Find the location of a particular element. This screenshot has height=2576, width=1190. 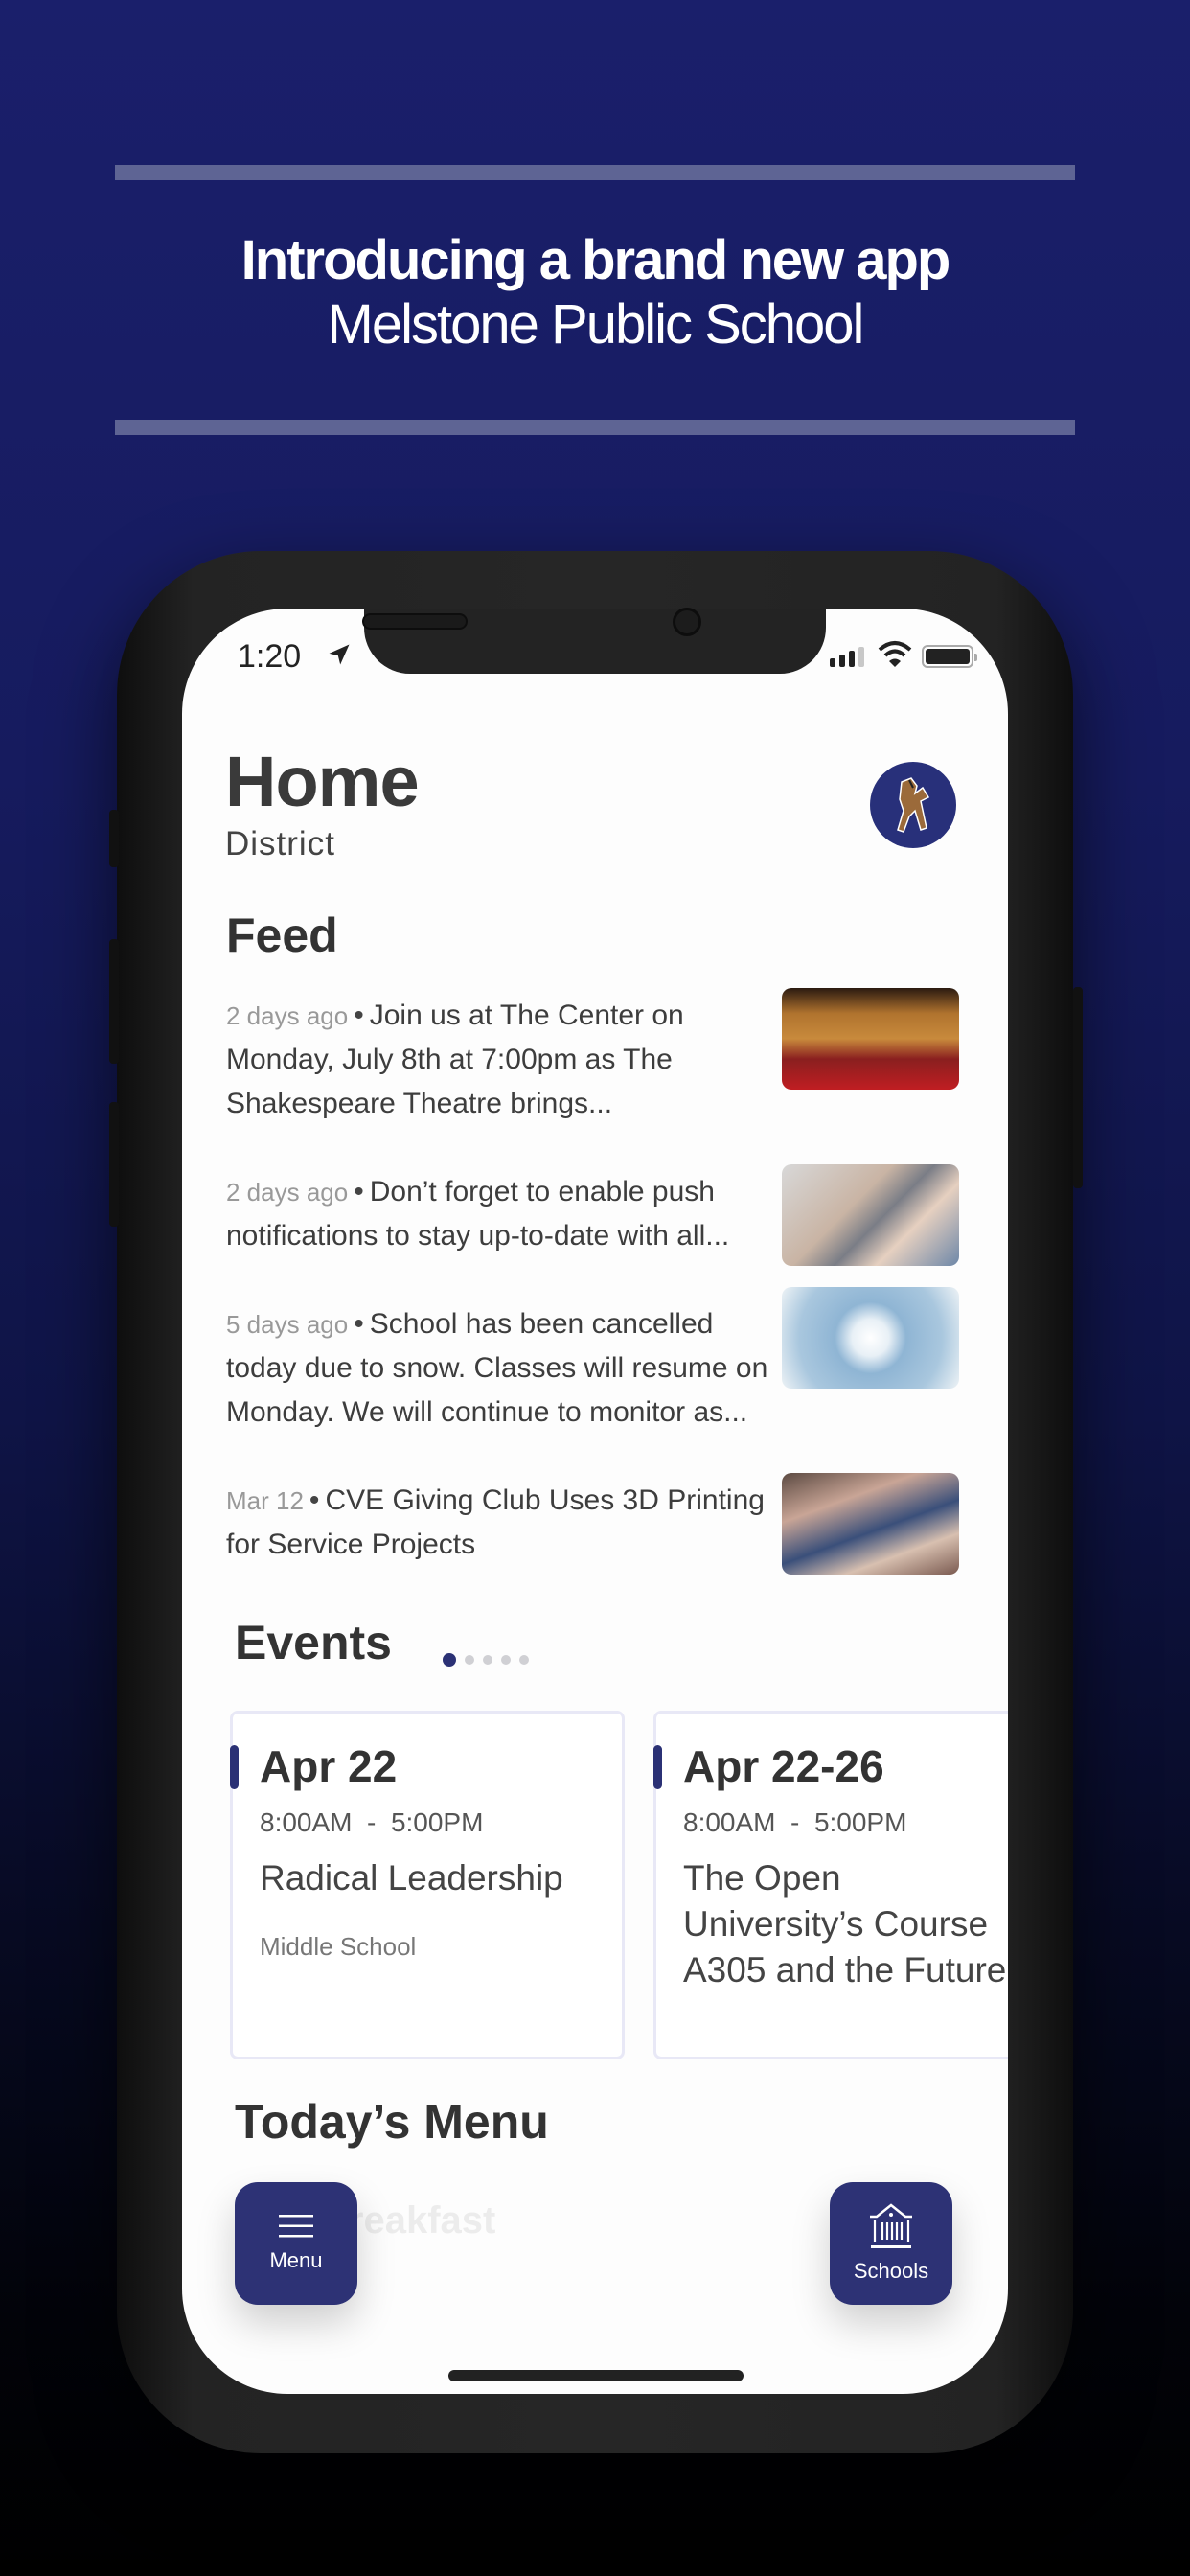

phone-speaker is located at coordinates (415, 621).